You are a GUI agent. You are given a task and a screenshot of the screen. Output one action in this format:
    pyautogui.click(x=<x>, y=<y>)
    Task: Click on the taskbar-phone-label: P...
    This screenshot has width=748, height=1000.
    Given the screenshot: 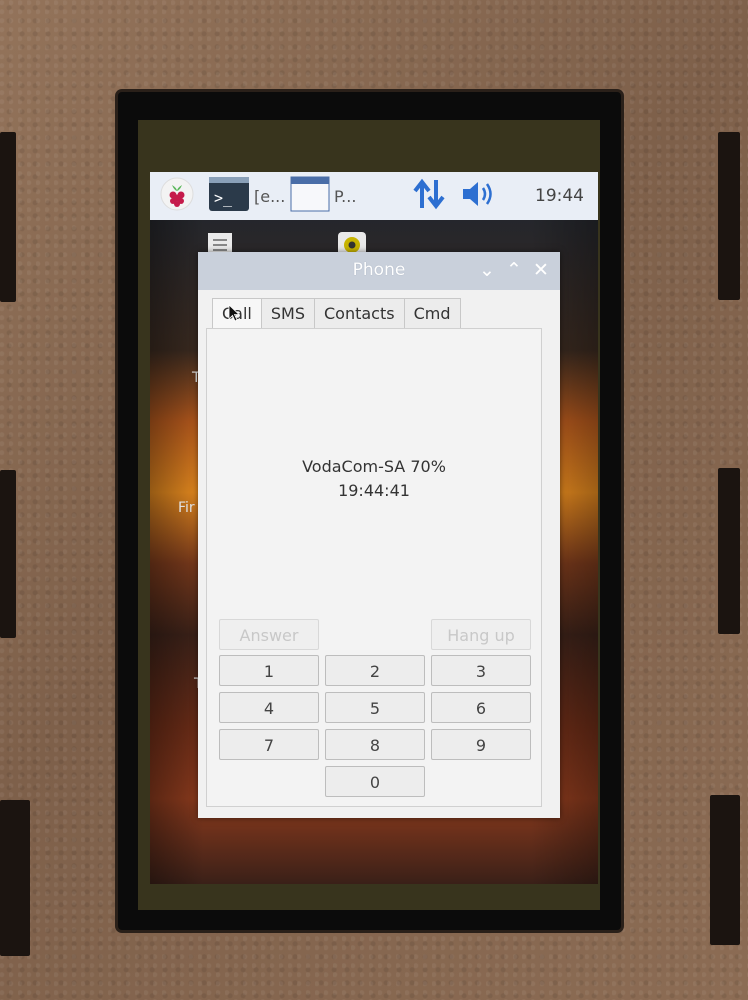 What is the action you would take?
    pyautogui.click(x=345, y=196)
    